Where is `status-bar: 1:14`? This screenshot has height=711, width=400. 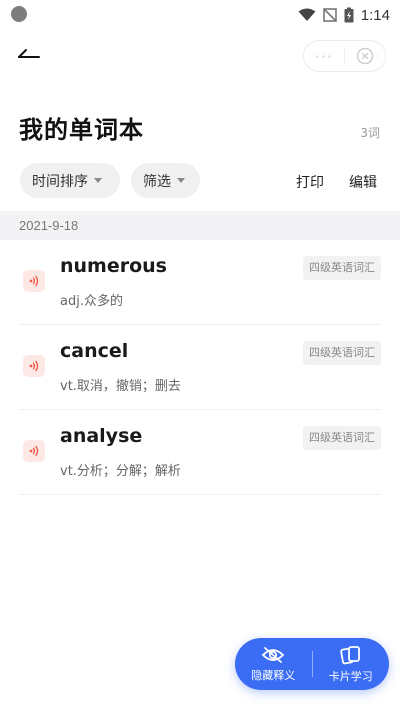
status-bar: 1:14 is located at coordinates (200, 15).